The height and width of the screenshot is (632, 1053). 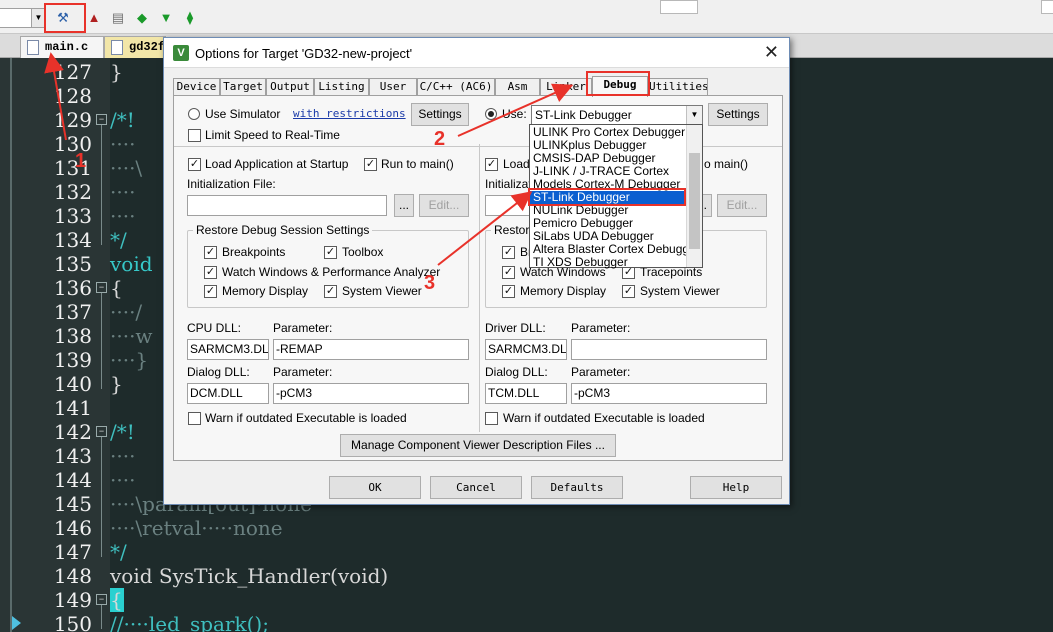 What do you see at coordinates (440, 139) in the screenshot?
I see `annotation-number-2: 2` at bounding box center [440, 139].